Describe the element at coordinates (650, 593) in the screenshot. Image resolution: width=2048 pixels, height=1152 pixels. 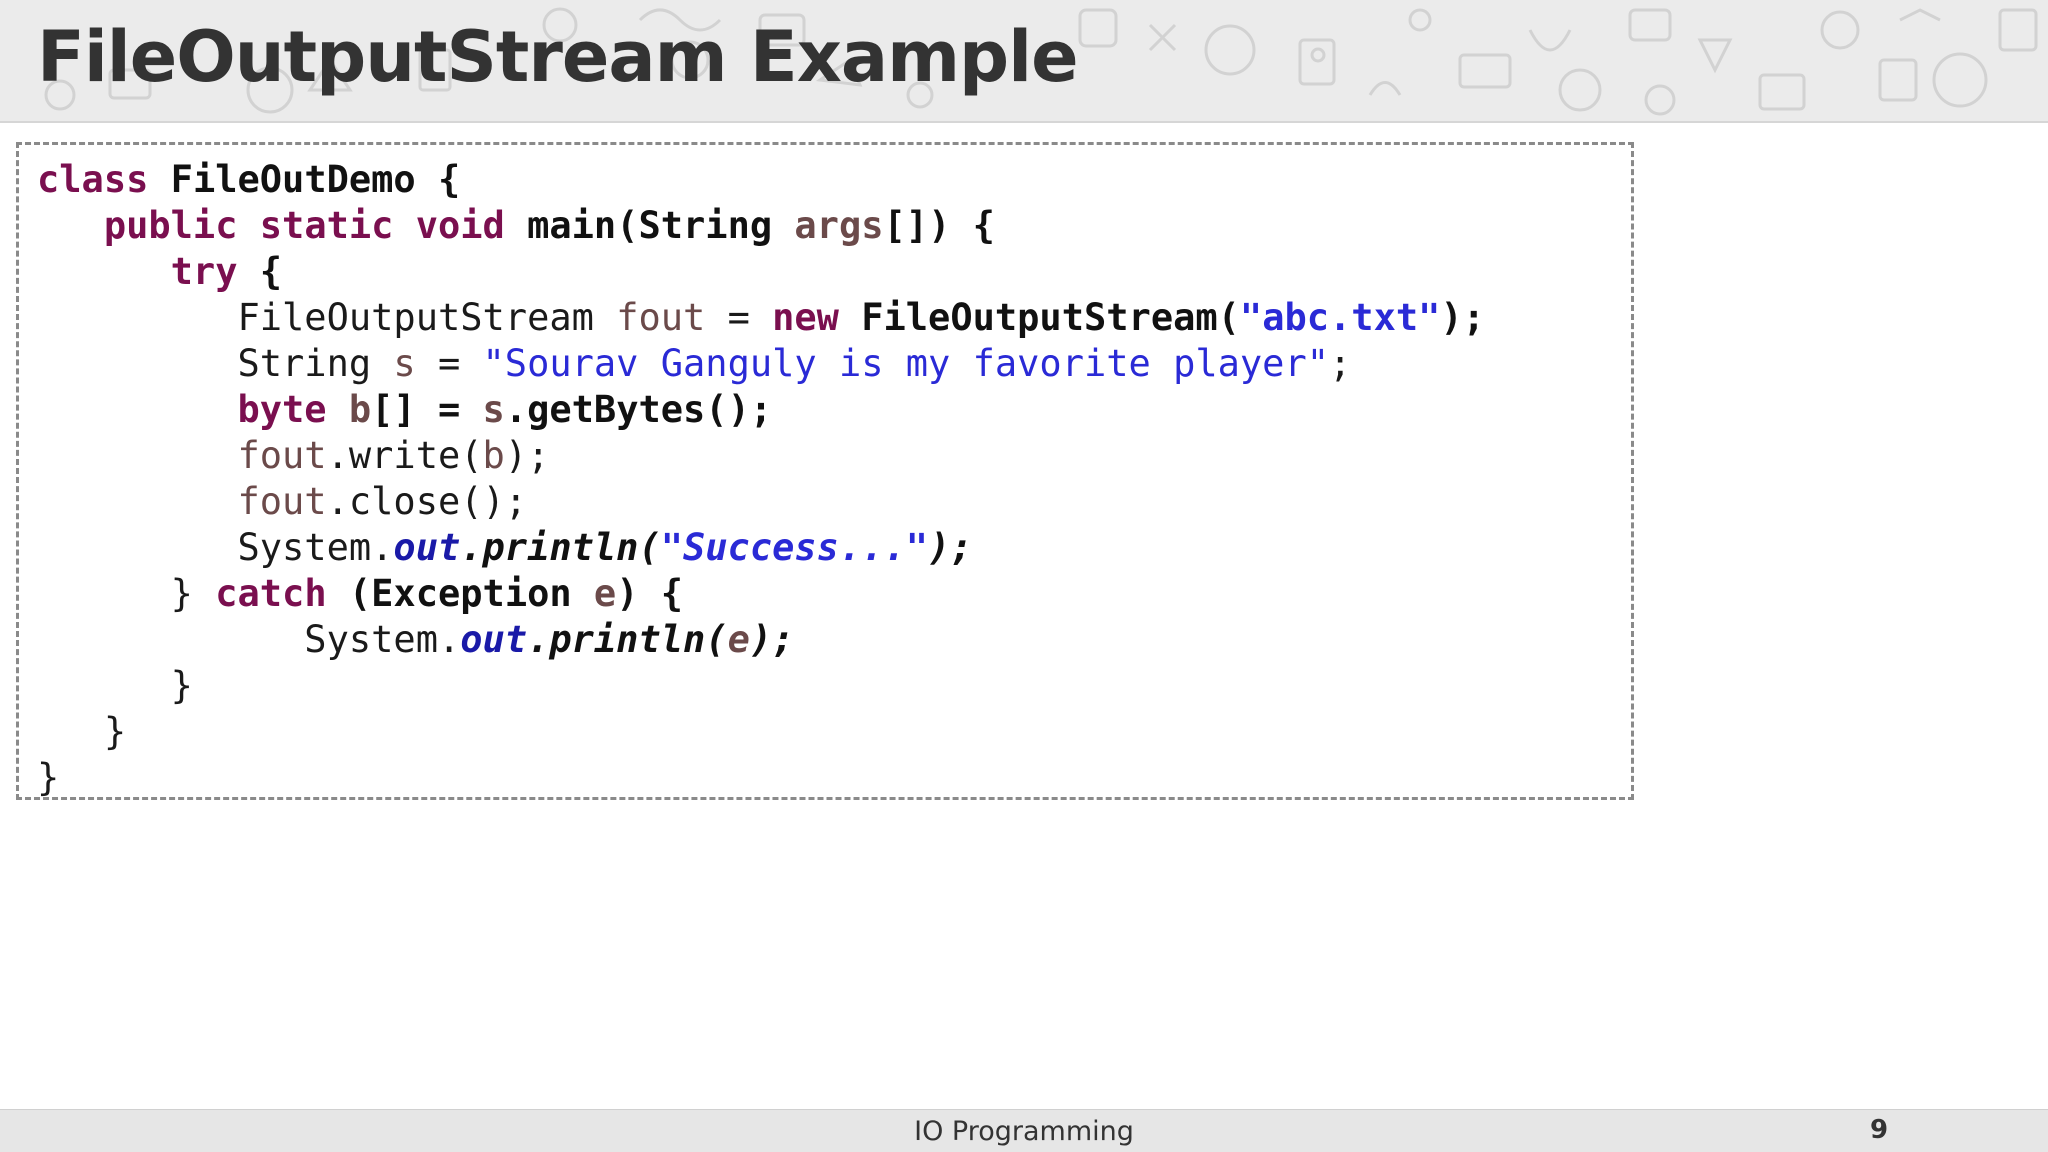
I see `code-token: ) {` at that location.